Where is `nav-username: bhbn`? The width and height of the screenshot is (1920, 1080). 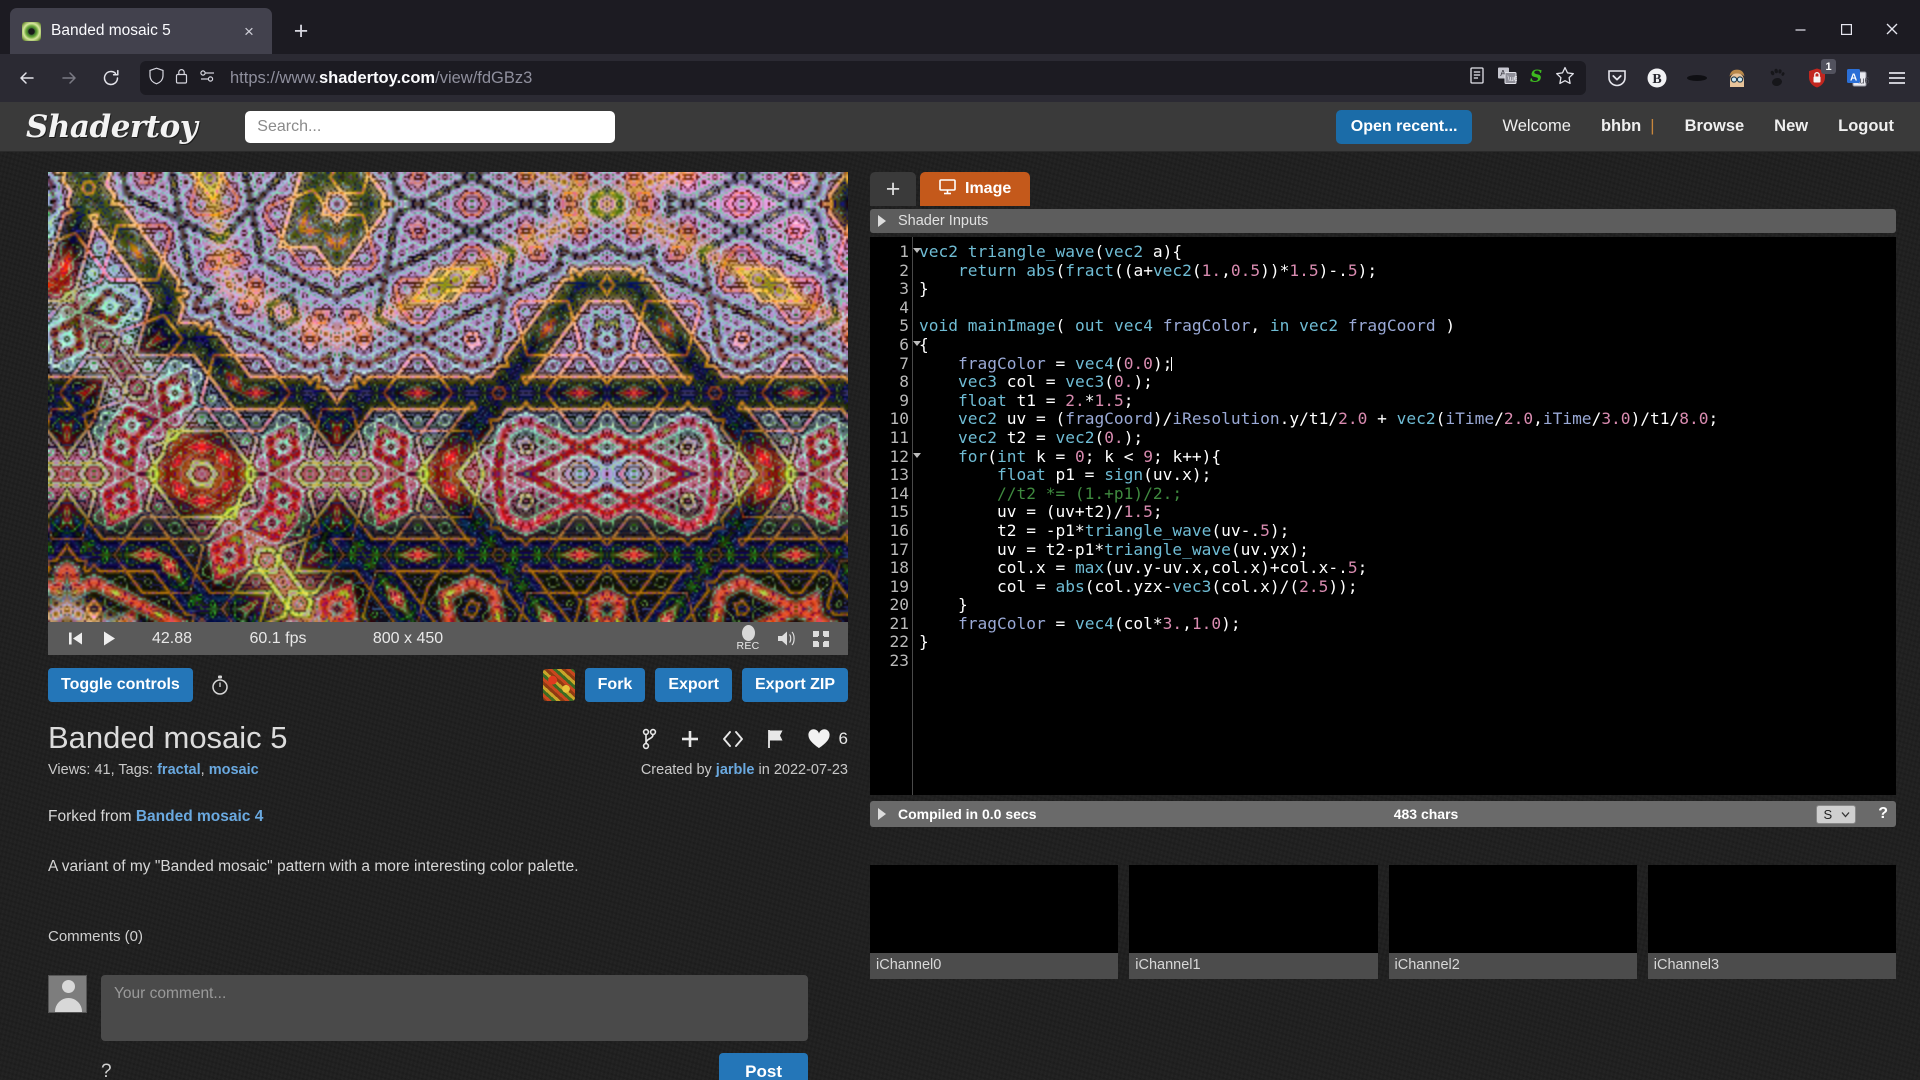 nav-username: bhbn is located at coordinates (1621, 126).